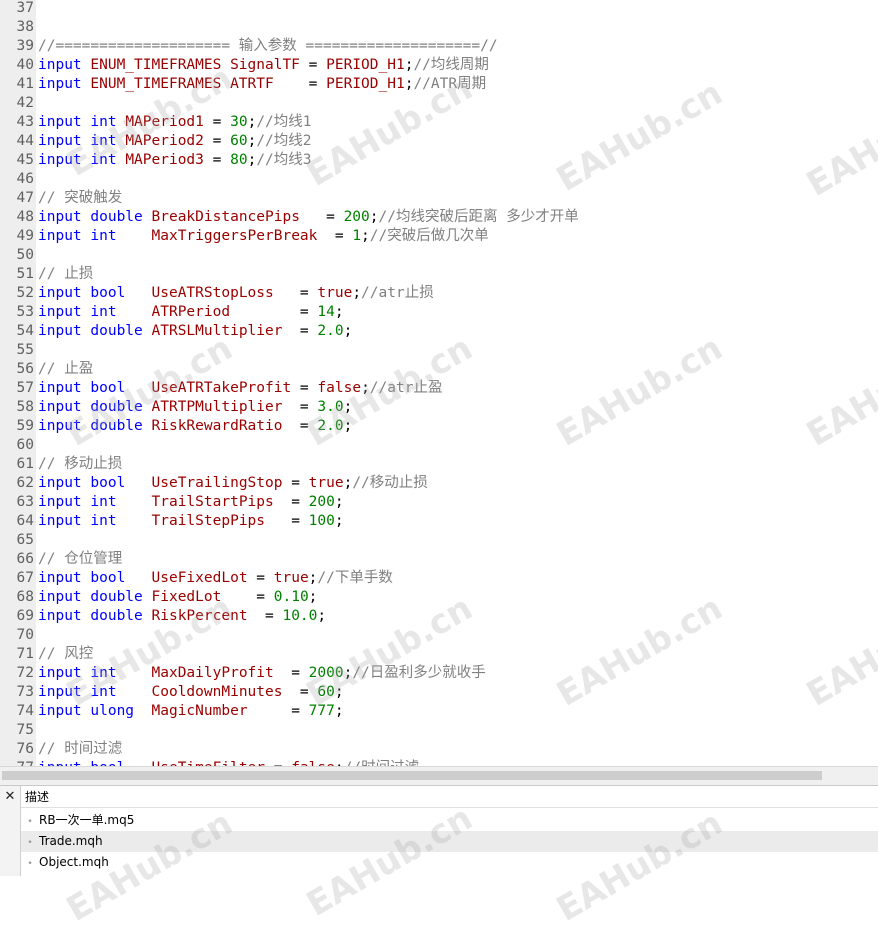  What do you see at coordinates (412, 775) in the screenshot?
I see `scrollbar-thumb` at bounding box center [412, 775].